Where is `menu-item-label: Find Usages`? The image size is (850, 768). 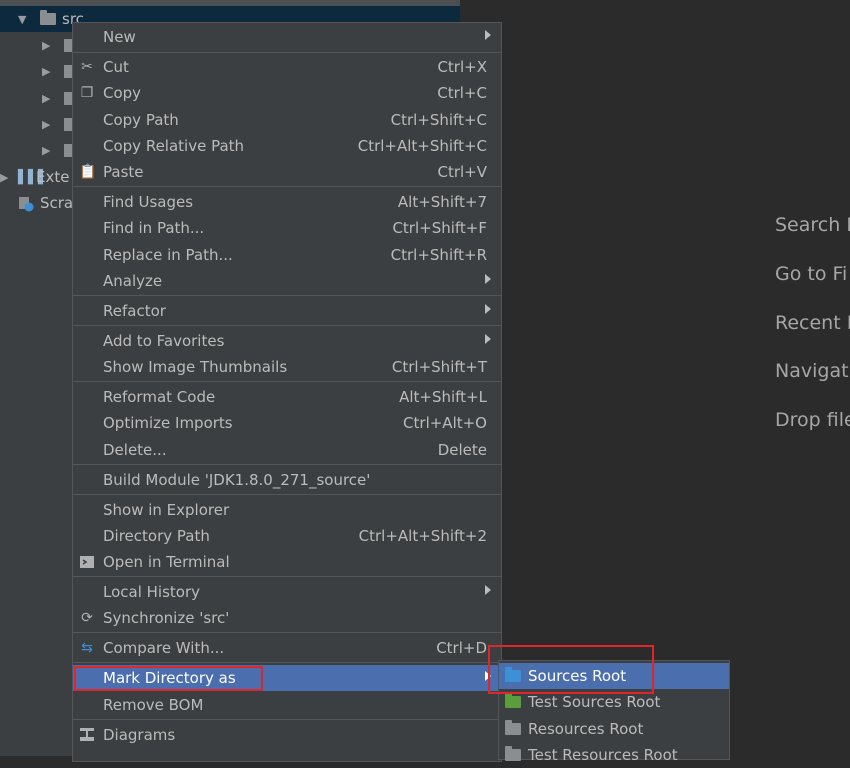 menu-item-label: Find Usages is located at coordinates (148, 202).